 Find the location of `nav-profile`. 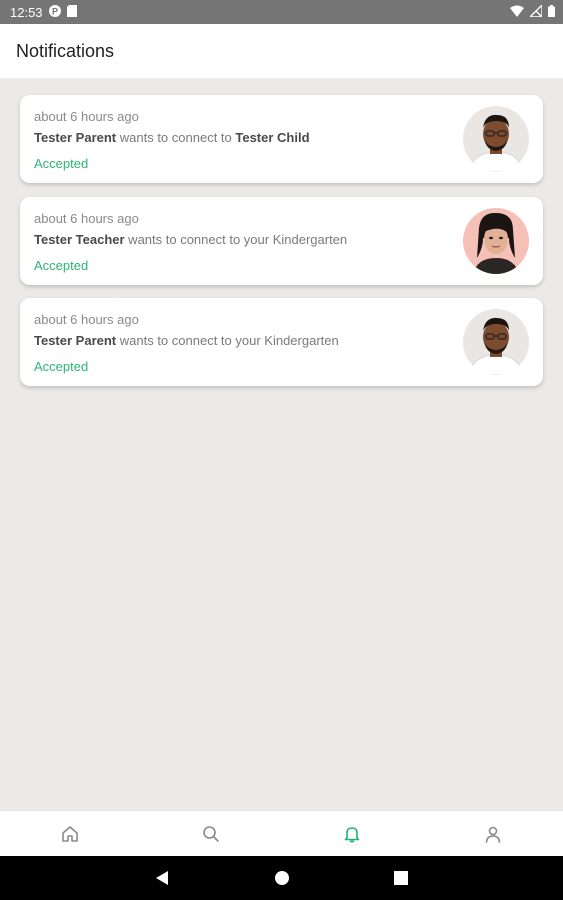

nav-profile is located at coordinates (493, 834).